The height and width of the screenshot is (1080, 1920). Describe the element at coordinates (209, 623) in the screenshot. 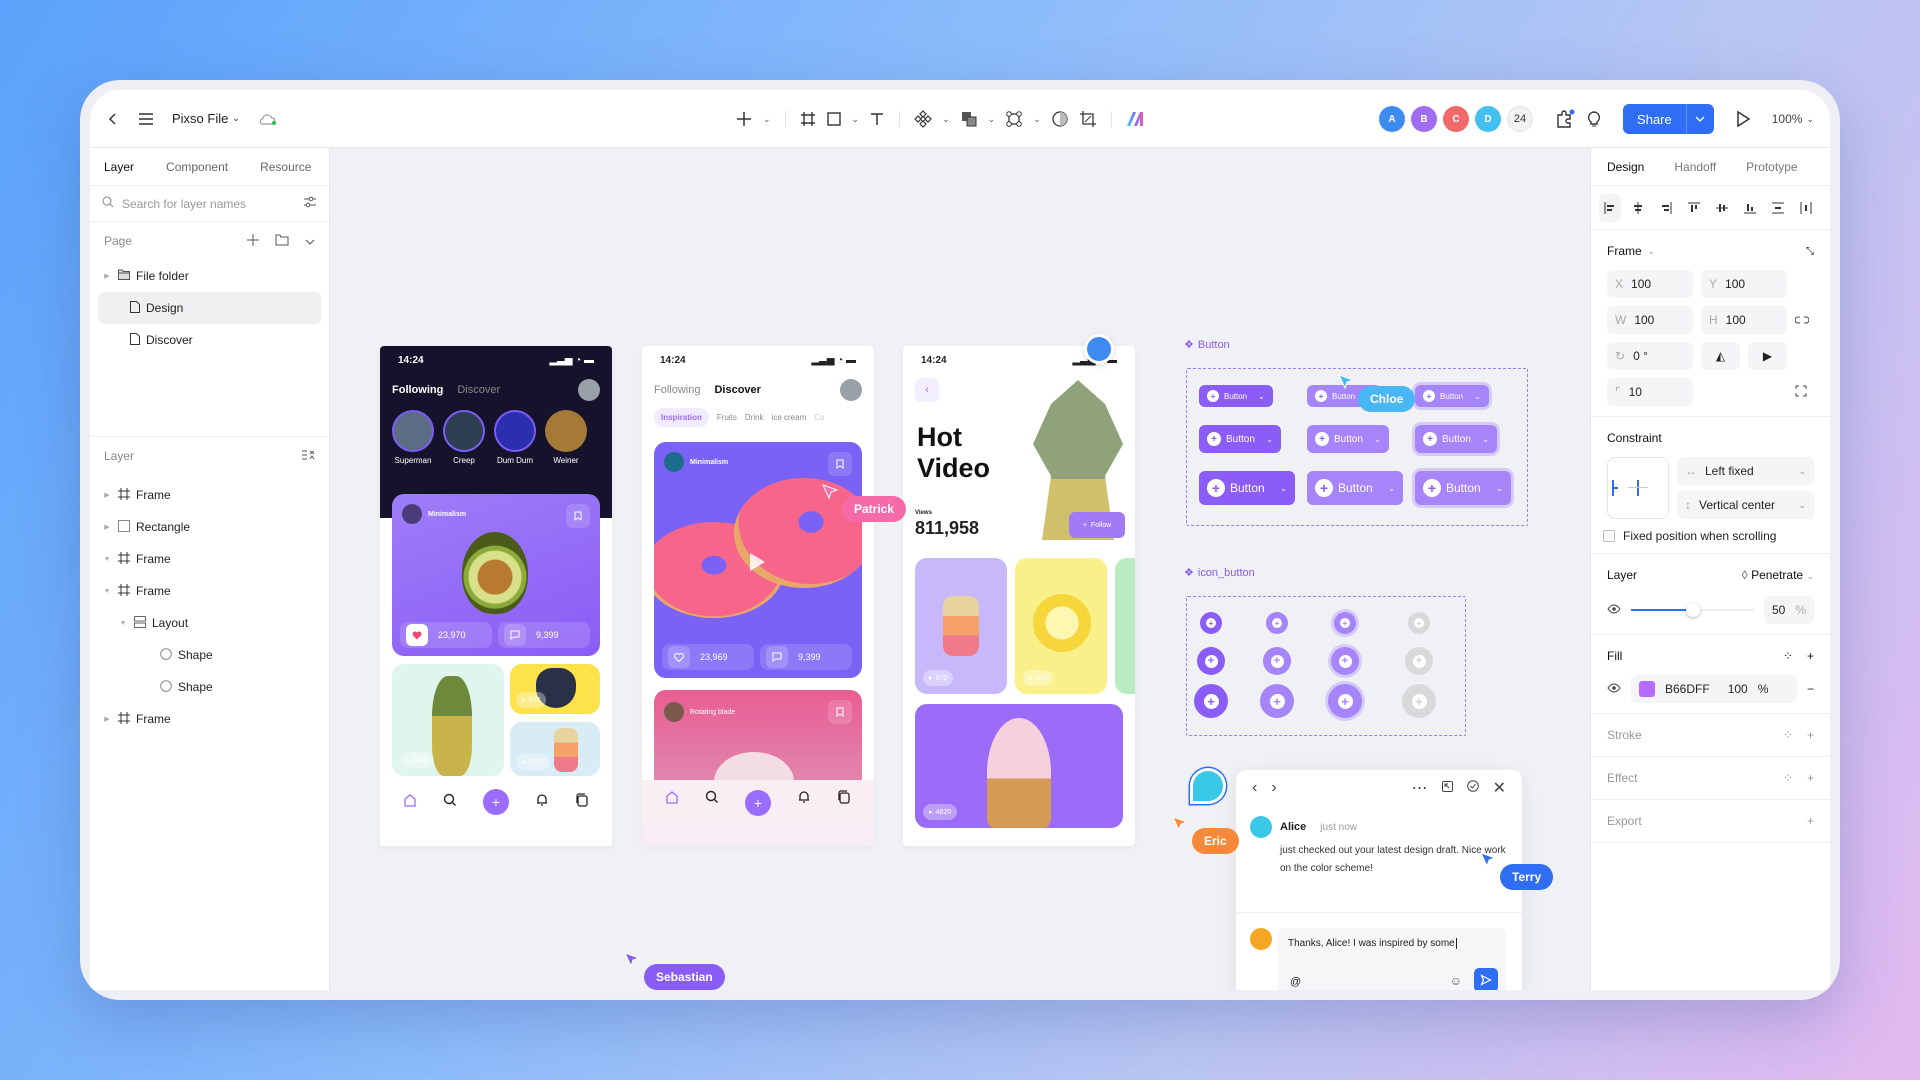

I see `layer-item: ▼ Layout` at that location.